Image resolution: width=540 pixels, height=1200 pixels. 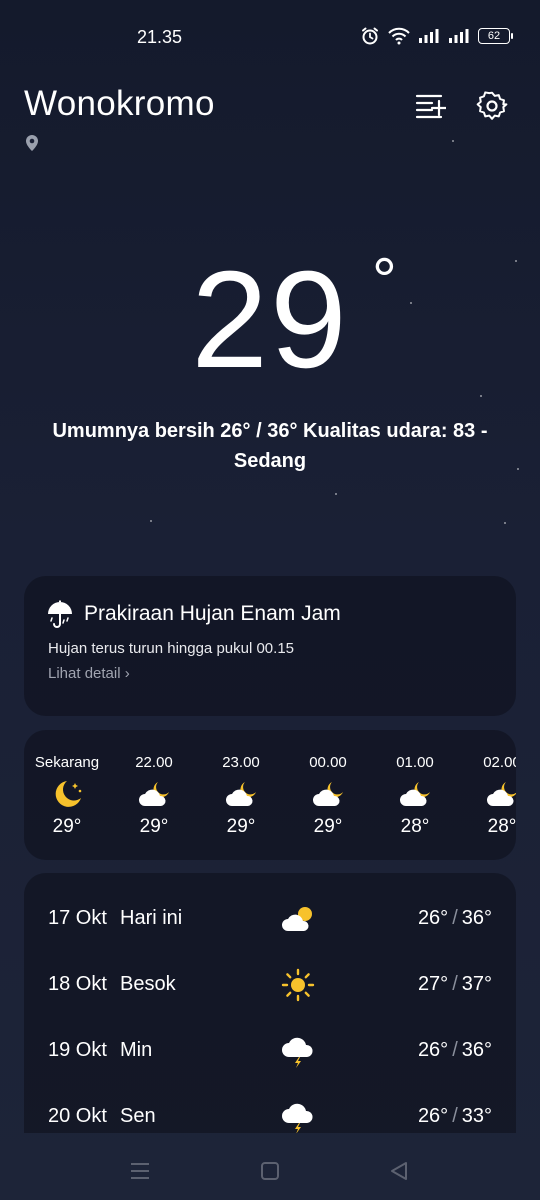 I want to click on settings-button, so click(x=492, y=106).